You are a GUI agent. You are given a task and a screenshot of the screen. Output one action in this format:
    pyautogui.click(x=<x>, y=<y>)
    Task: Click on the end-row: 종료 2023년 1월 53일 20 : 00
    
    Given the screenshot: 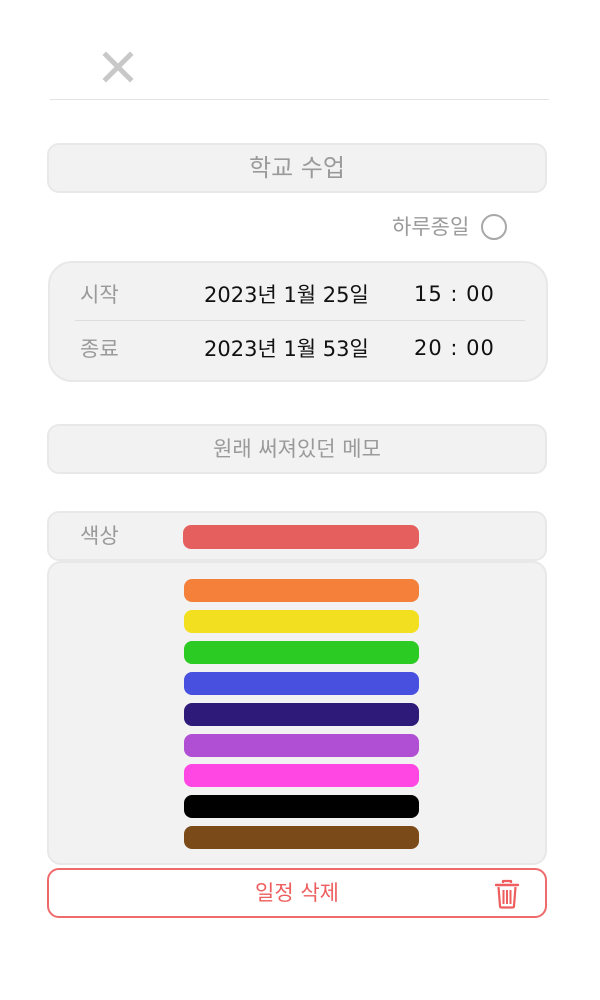 What is the action you would take?
    pyautogui.click(x=298, y=348)
    